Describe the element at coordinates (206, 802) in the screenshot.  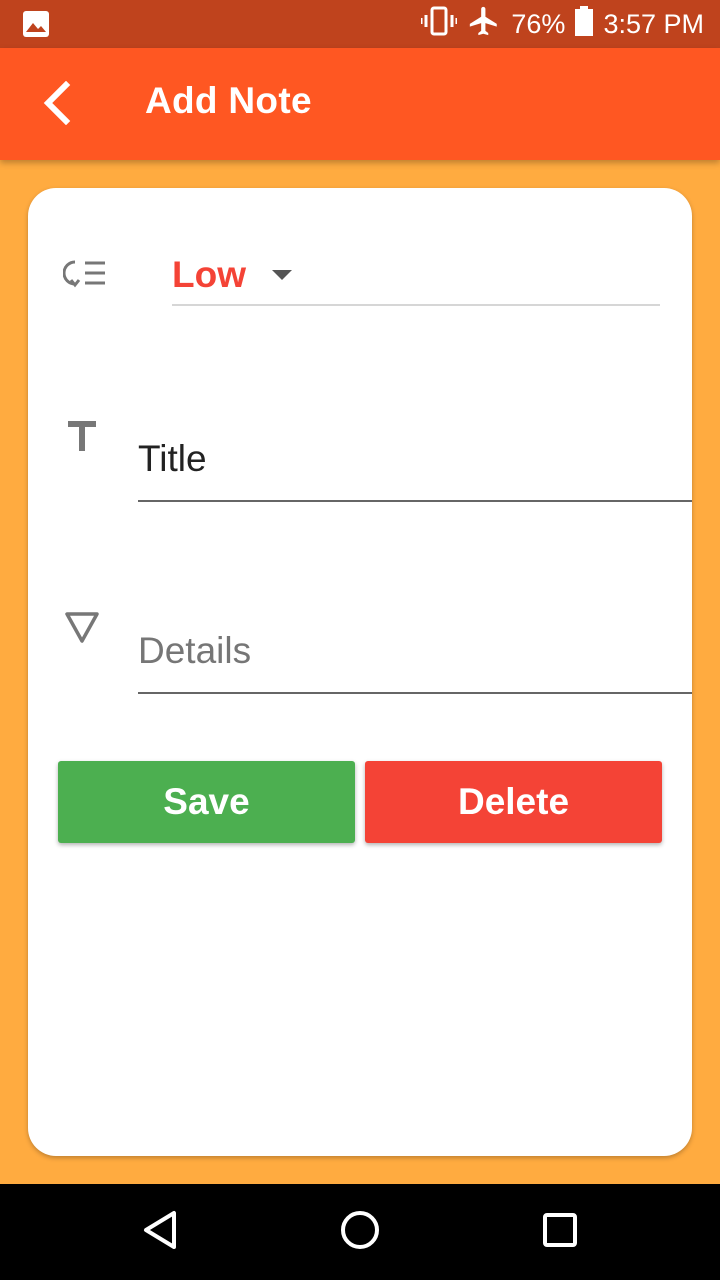
I see `save-button: Save` at that location.